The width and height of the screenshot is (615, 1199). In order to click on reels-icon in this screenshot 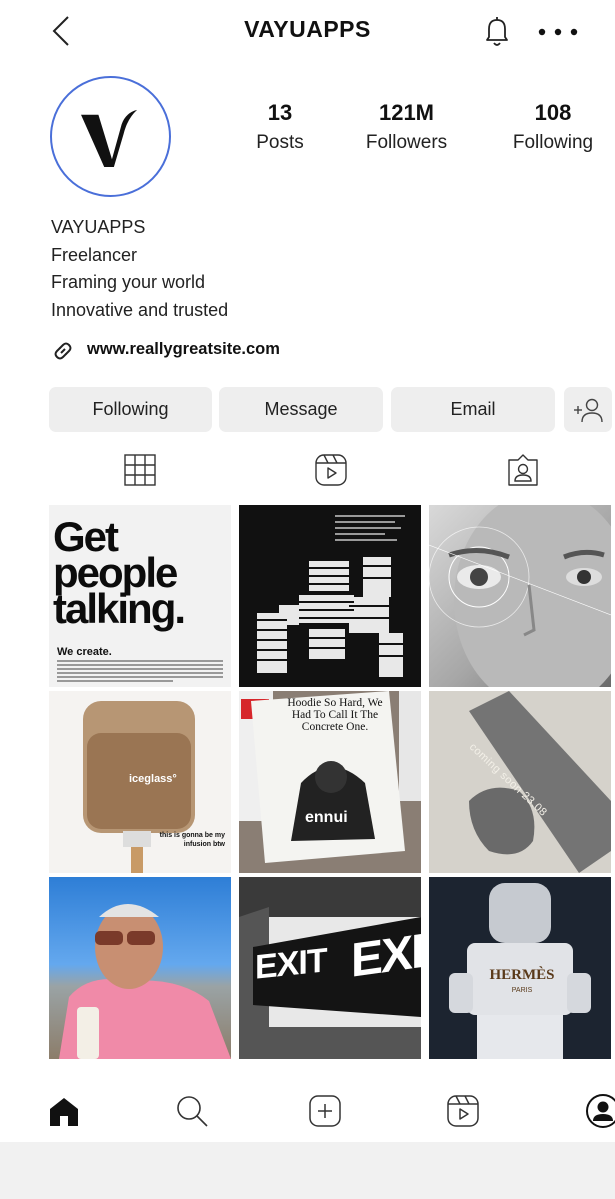, I will do `click(463, 1111)`.